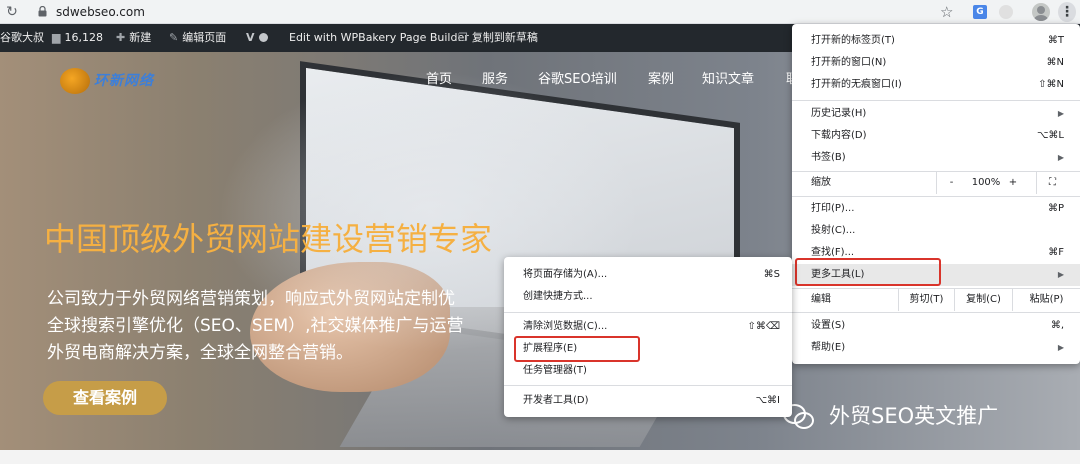 Image resolution: width=1080 pixels, height=464 pixels. What do you see at coordinates (839, 113) in the screenshot?
I see `menu-item-label: 历史记录(H)` at bounding box center [839, 113].